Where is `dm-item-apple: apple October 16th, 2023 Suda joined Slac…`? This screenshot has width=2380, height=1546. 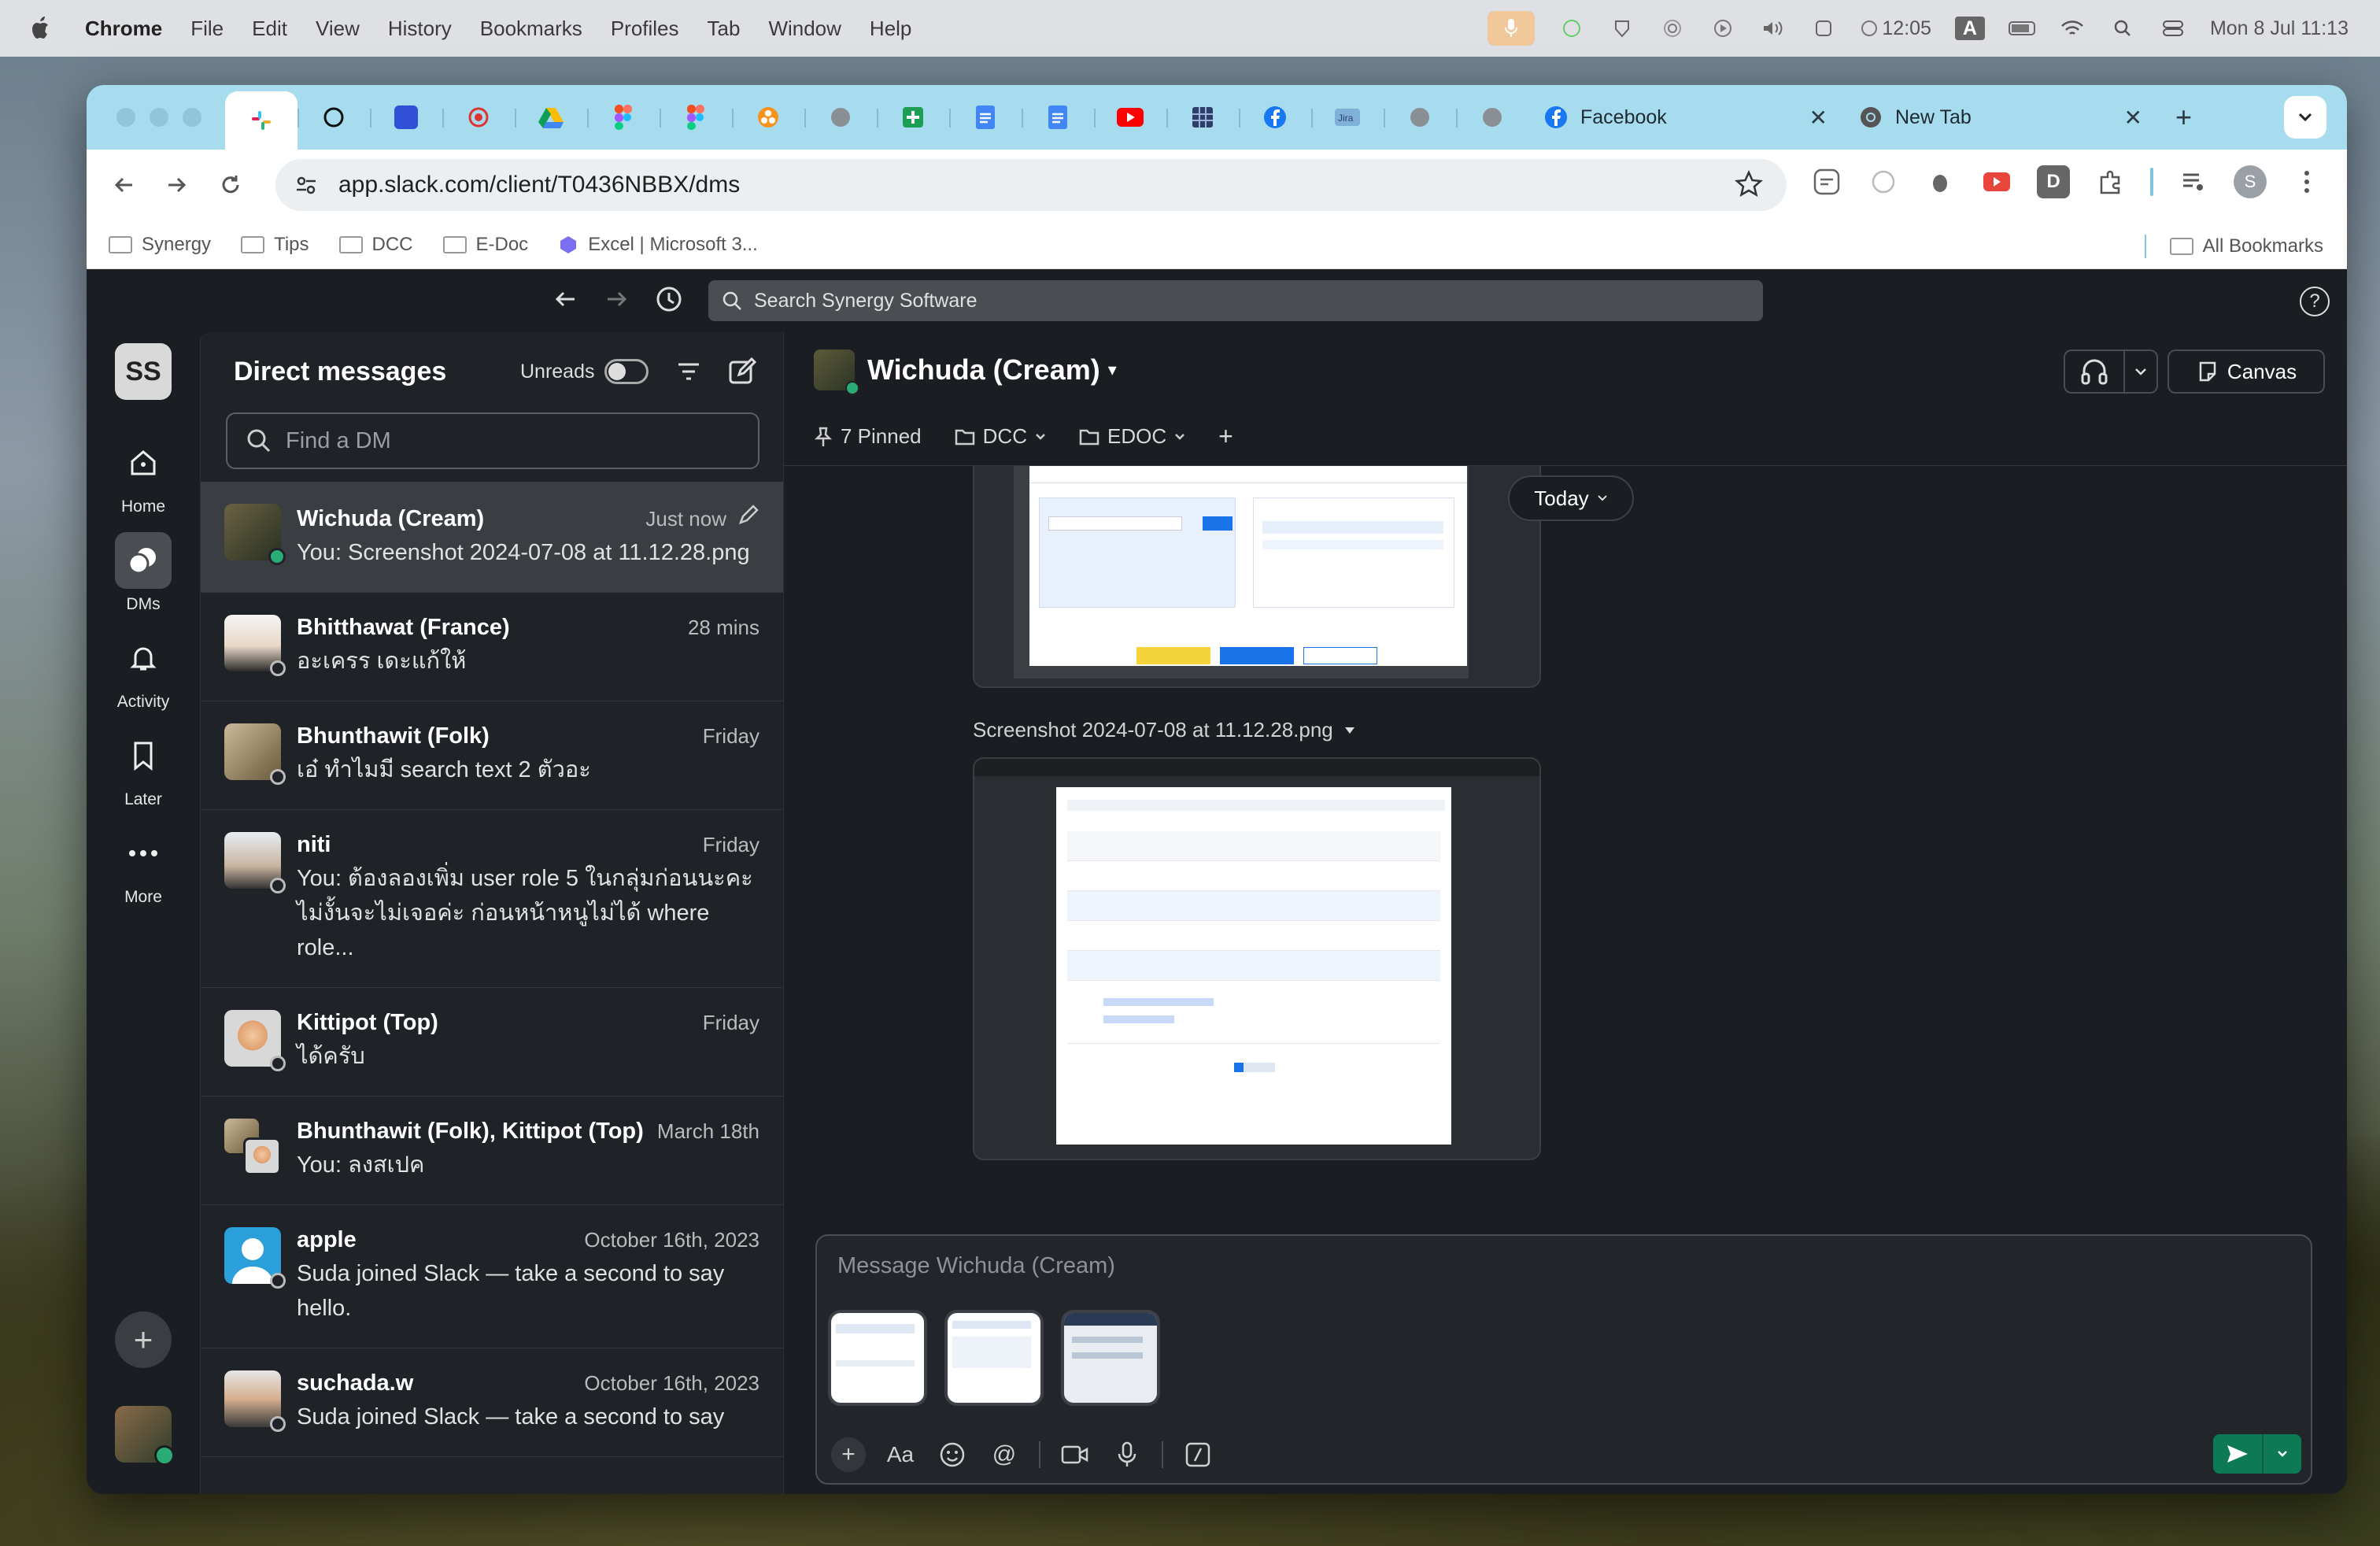 dm-item-apple: apple October 16th, 2023 Suda joined Slac… is located at coordinates (492, 1276).